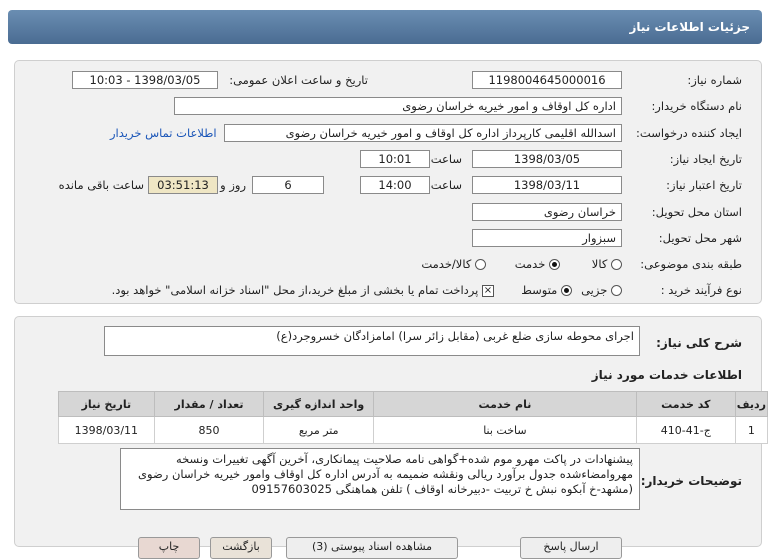 This screenshot has height=559, width=770. Describe the element at coordinates (616, 264) in the screenshot. I see `category-goods-radio` at that location.